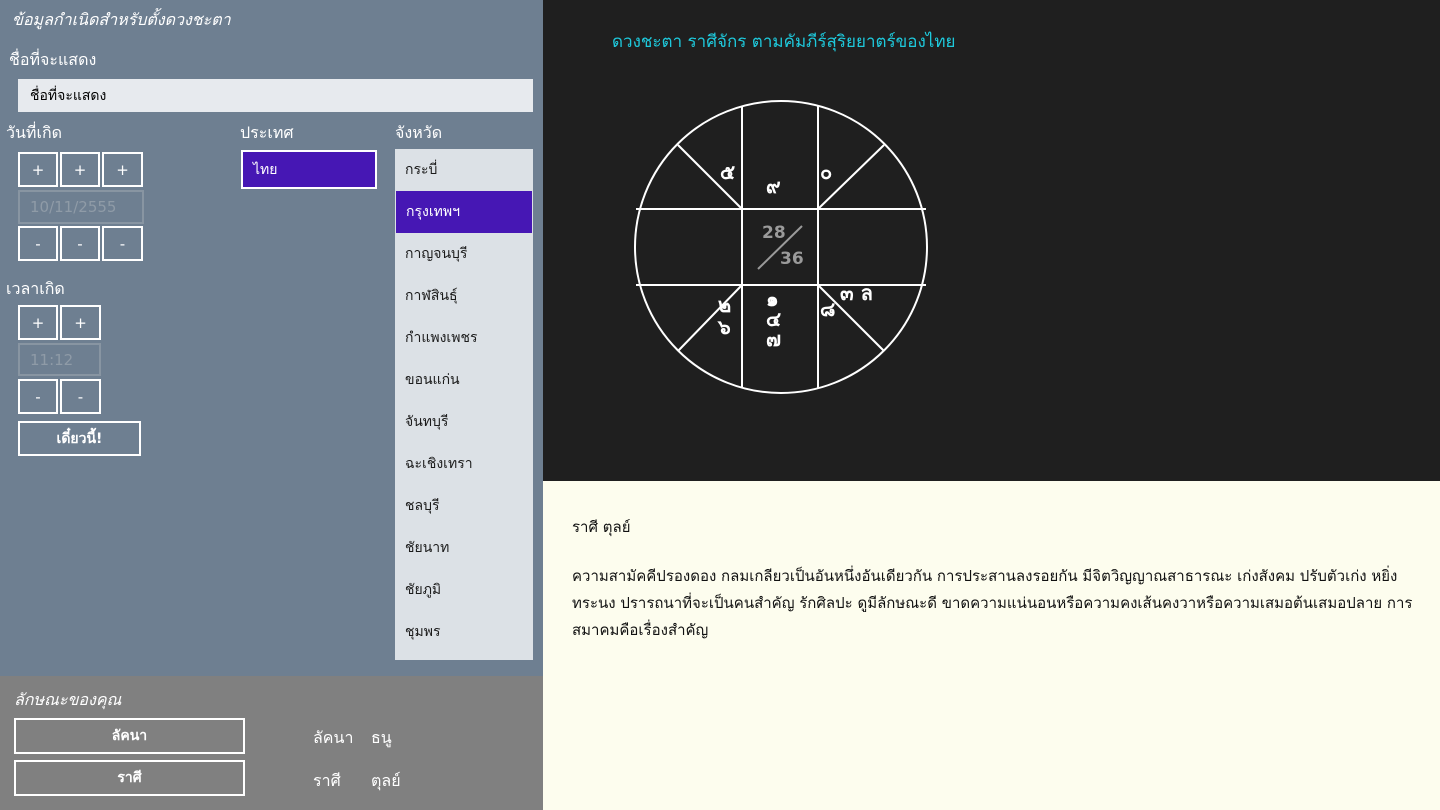 This screenshot has width=1440, height=810. I want to click on lagna-value: ธนู, so click(381, 737).